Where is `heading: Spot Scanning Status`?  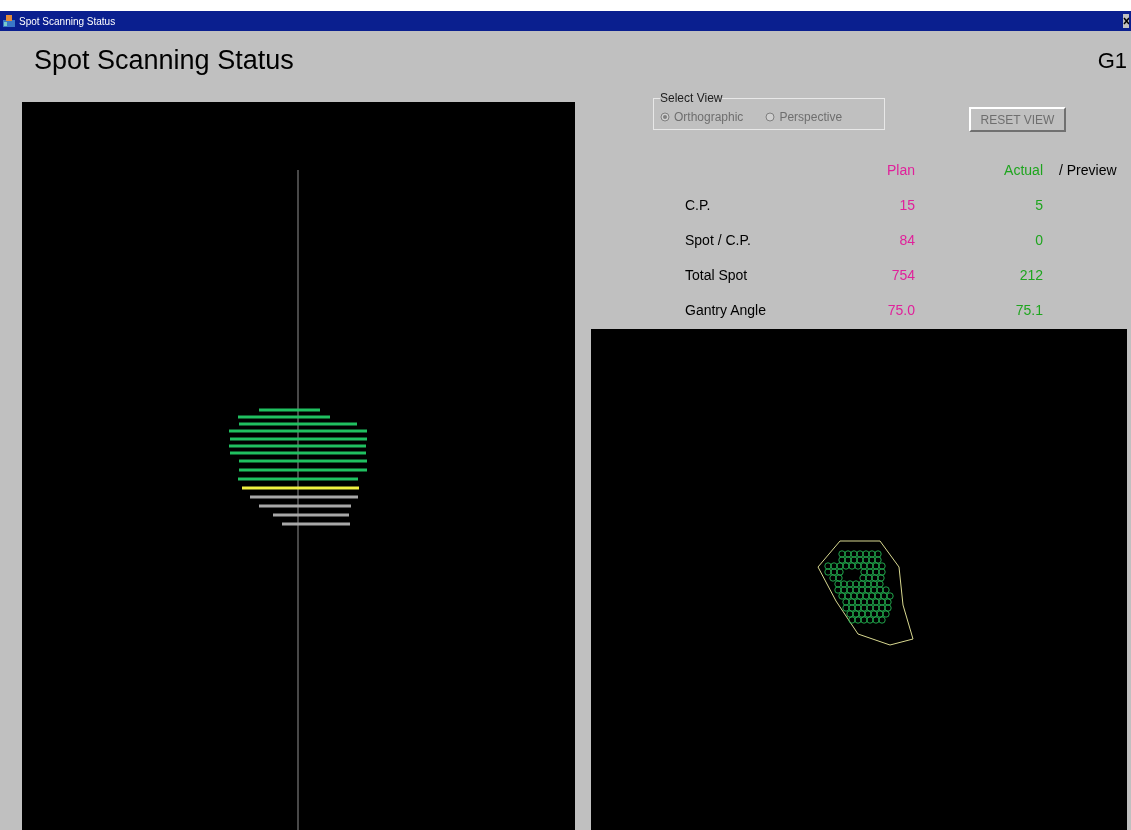
heading: Spot Scanning Status is located at coordinates (164, 60).